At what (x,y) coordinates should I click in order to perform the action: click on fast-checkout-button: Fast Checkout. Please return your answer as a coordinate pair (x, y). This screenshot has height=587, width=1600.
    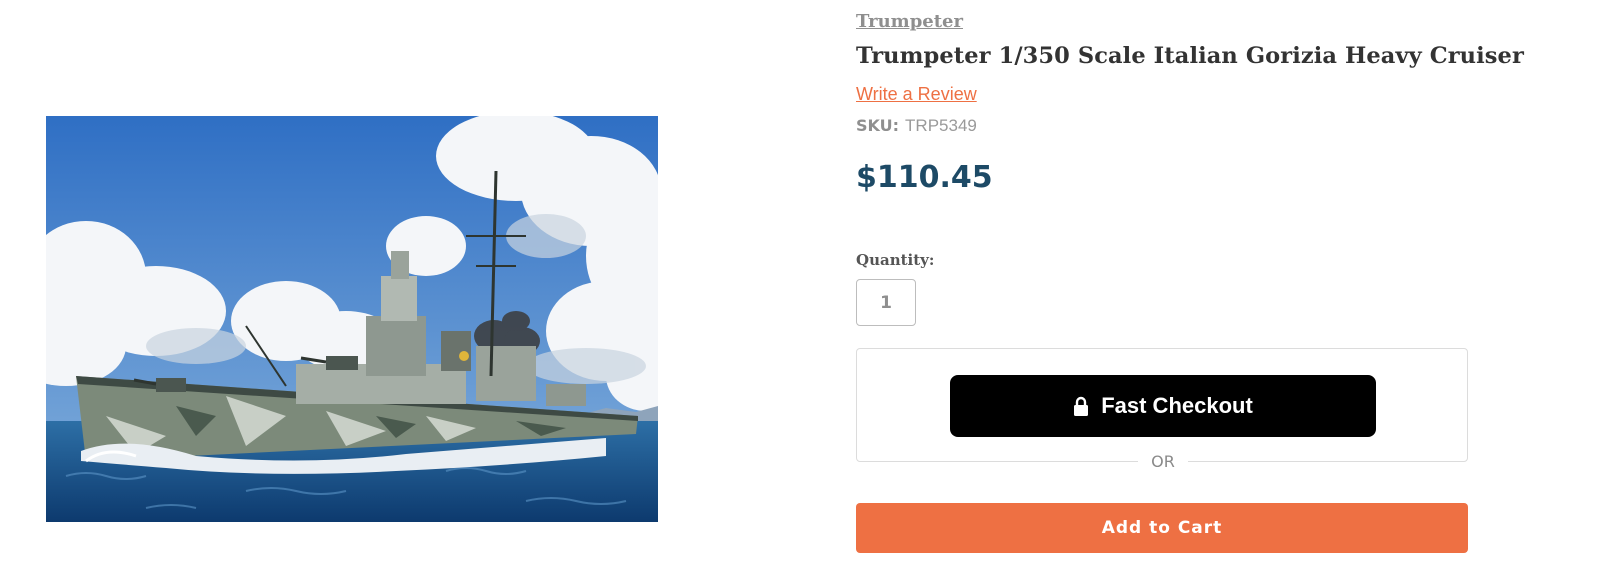
    Looking at the image, I should click on (1163, 406).